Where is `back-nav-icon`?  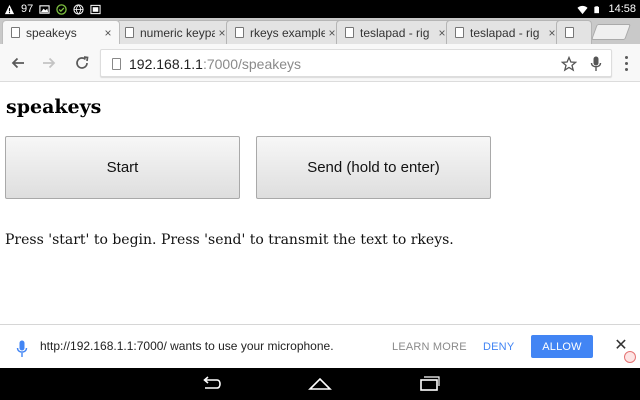
back-nav-icon is located at coordinates (212, 384).